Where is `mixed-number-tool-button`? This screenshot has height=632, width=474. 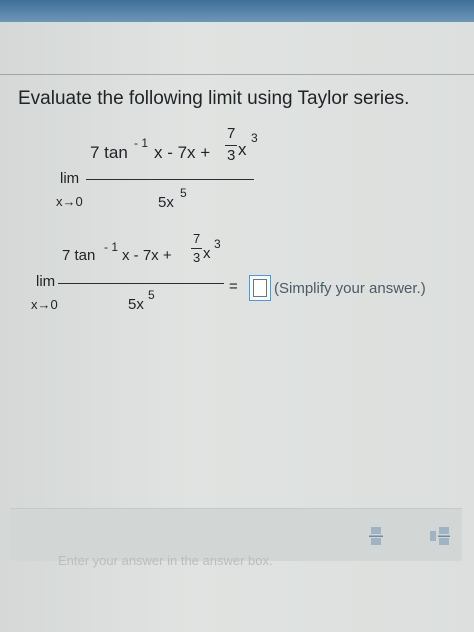 mixed-number-tool-button is located at coordinates (440, 536).